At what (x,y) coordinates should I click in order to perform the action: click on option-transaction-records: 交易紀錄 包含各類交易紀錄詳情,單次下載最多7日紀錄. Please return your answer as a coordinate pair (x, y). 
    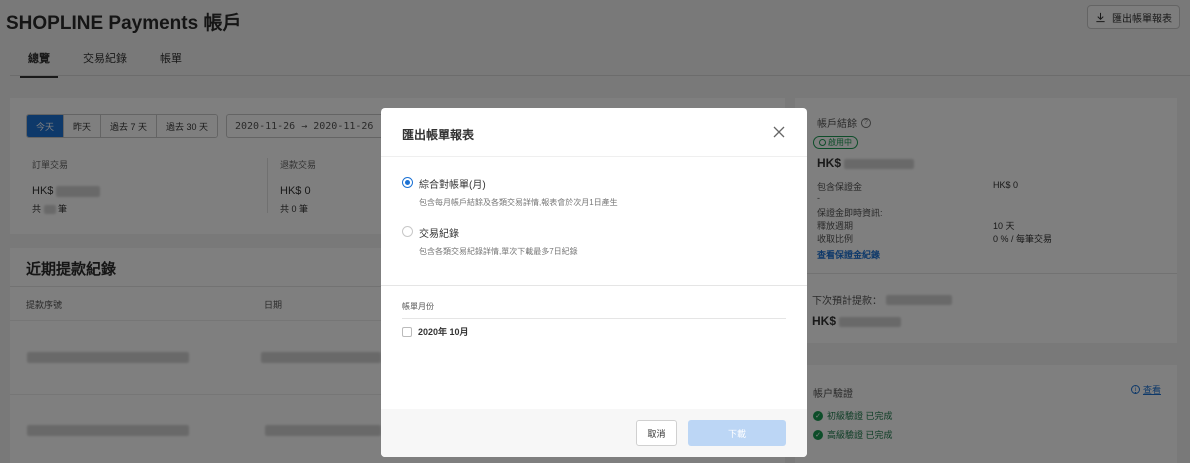
    Looking at the image, I should click on (490, 241).